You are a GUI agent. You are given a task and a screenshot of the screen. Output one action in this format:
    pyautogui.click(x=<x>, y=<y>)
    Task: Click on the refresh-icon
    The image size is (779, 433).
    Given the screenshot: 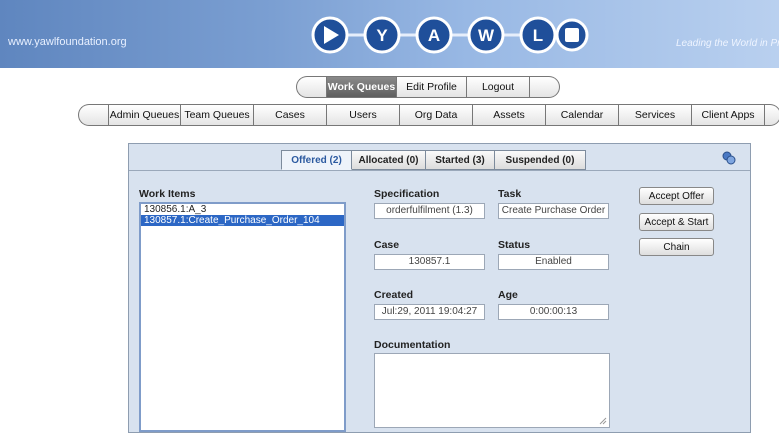 What is the action you would take?
    pyautogui.click(x=729, y=158)
    